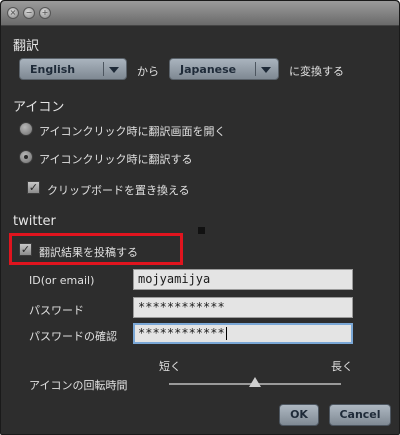 Image resolution: width=400 pixels, height=435 pixels. Describe the element at coordinates (360, 415) in the screenshot. I see `cancel-button: Cancel` at that location.